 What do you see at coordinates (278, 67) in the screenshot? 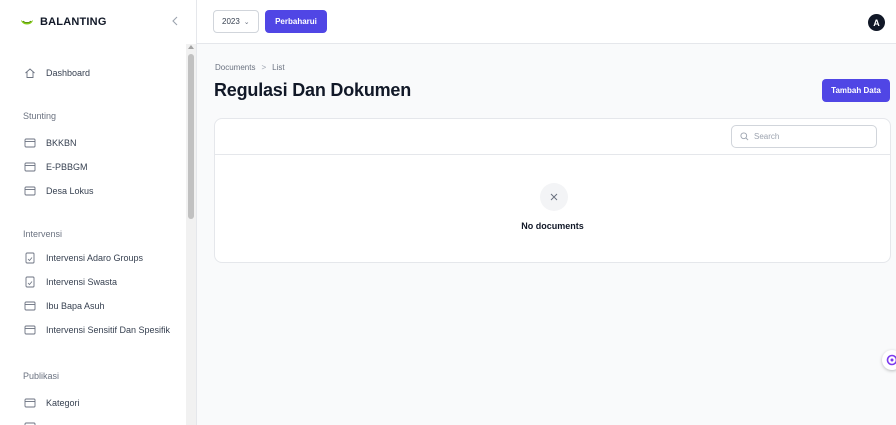
I see `breadcrumb-list: List` at bounding box center [278, 67].